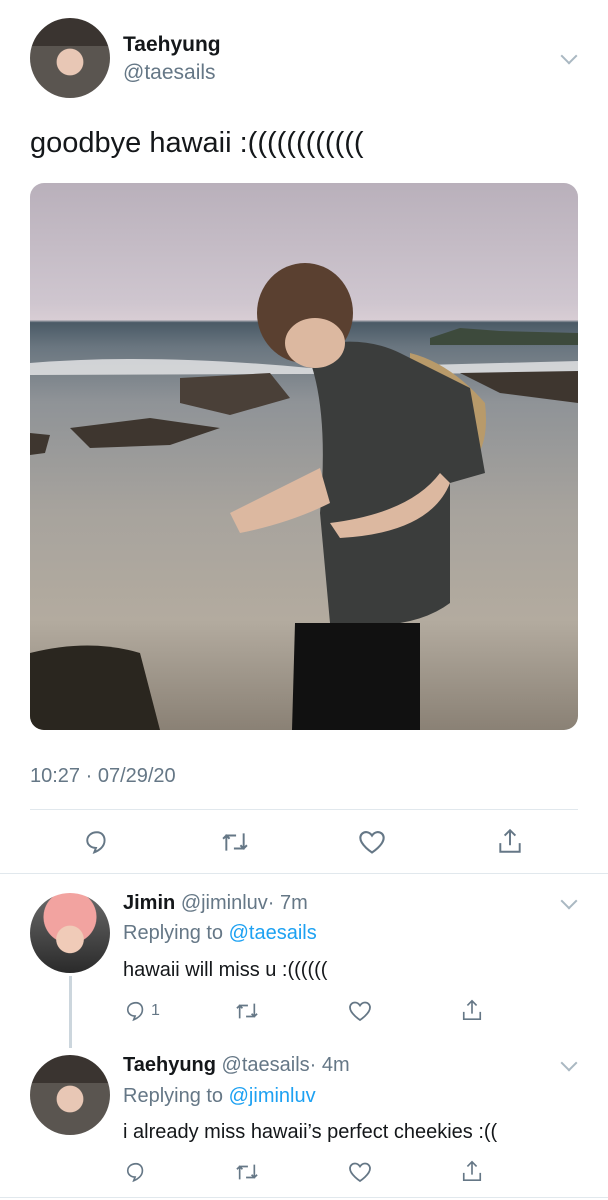 Image resolution: width=608 pixels, height=1200 pixels. Describe the element at coordinates (287, 903) in the screenshot. I see `reply-time: · 7m` at that location.